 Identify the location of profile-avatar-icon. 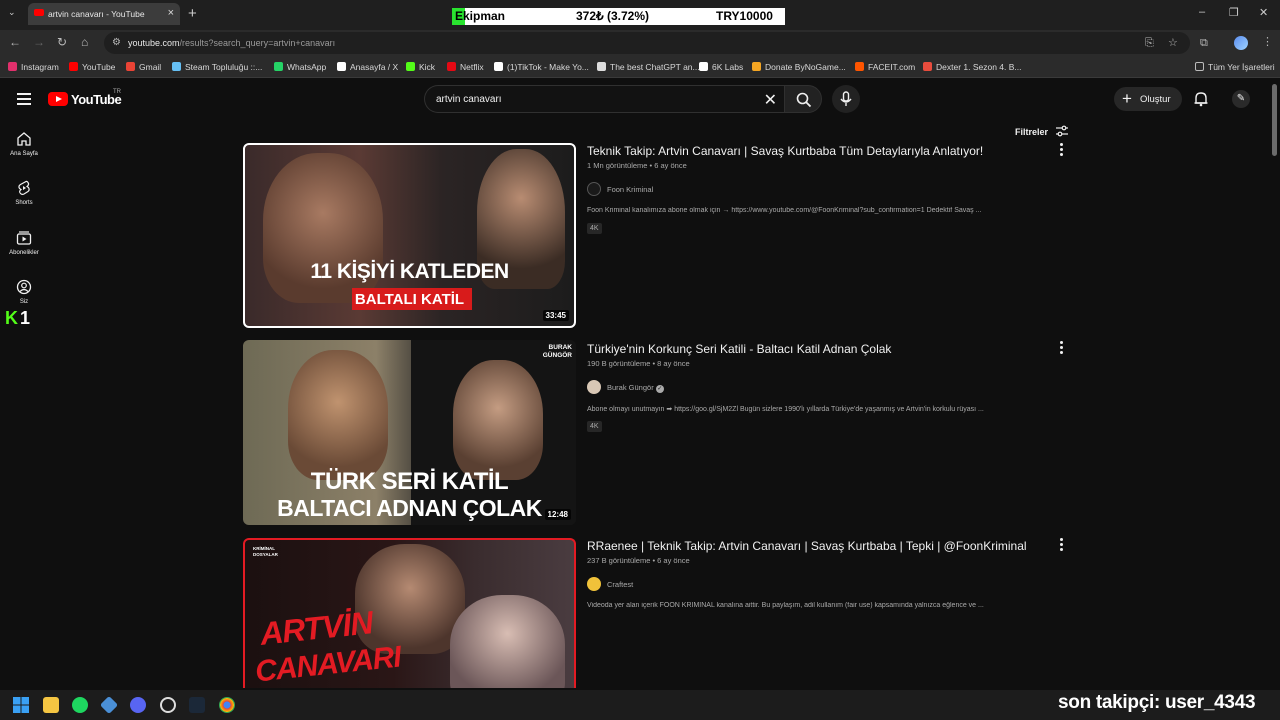
(1241, 43).